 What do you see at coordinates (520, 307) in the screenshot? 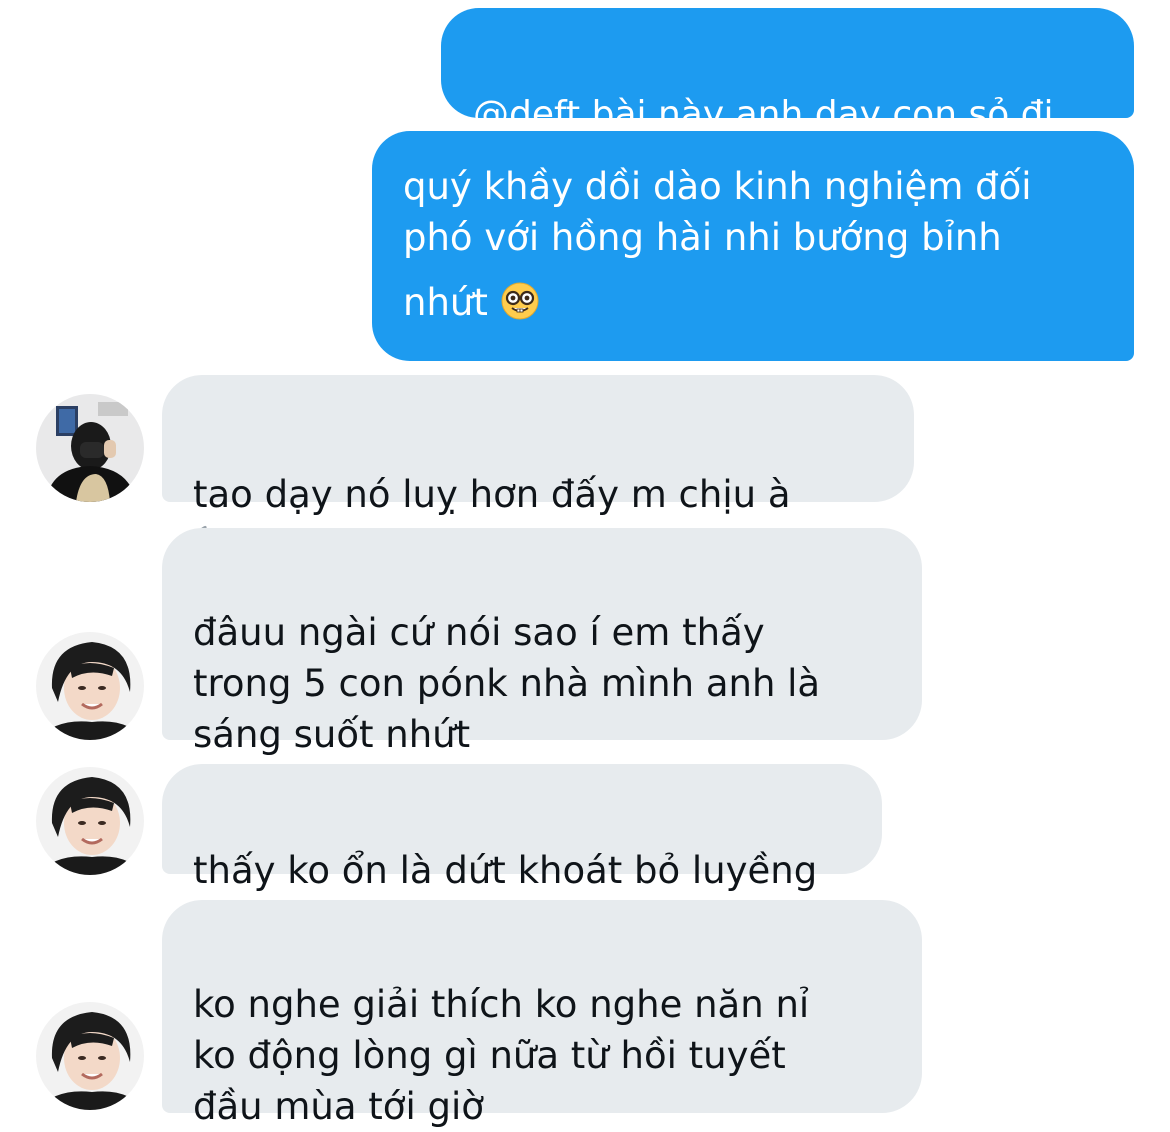
I see `nerd-face-icon` at bounding box center [520, 307].